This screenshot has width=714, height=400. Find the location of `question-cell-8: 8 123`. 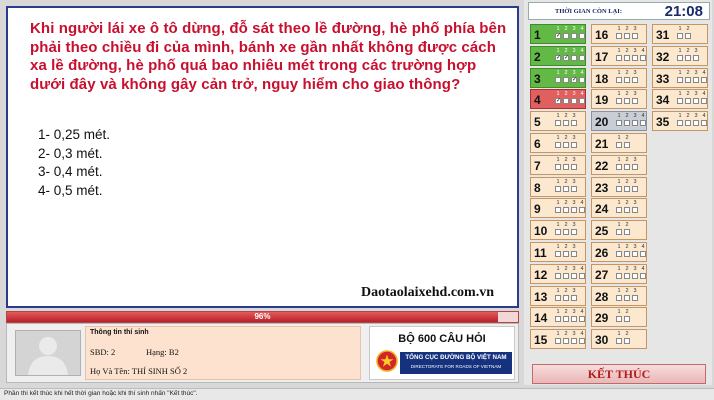

question-cell-8: 8 123 is located at coordinates (558, 186).